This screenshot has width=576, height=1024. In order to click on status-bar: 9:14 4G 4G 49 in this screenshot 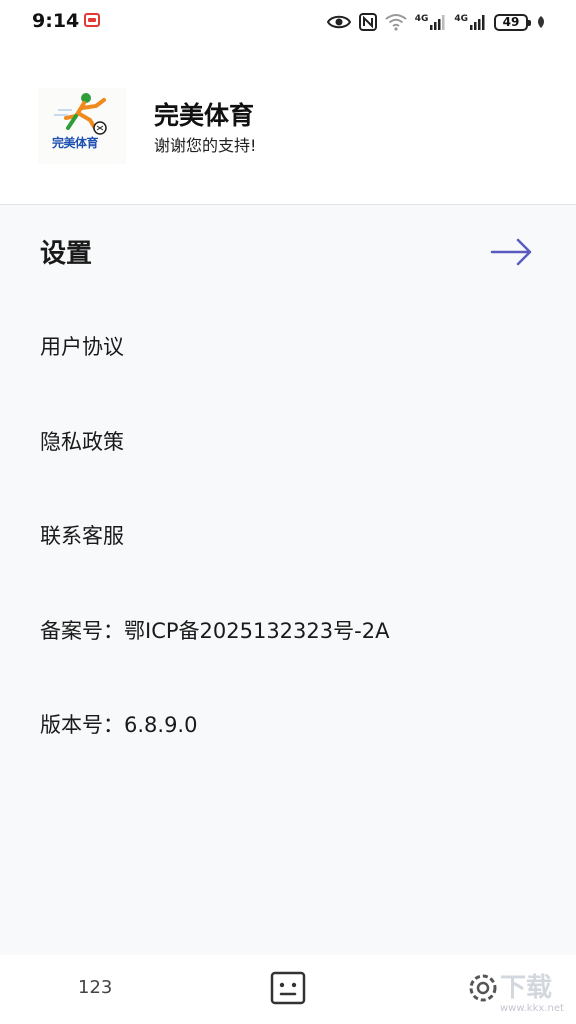, I will do `click(288, 22)`.